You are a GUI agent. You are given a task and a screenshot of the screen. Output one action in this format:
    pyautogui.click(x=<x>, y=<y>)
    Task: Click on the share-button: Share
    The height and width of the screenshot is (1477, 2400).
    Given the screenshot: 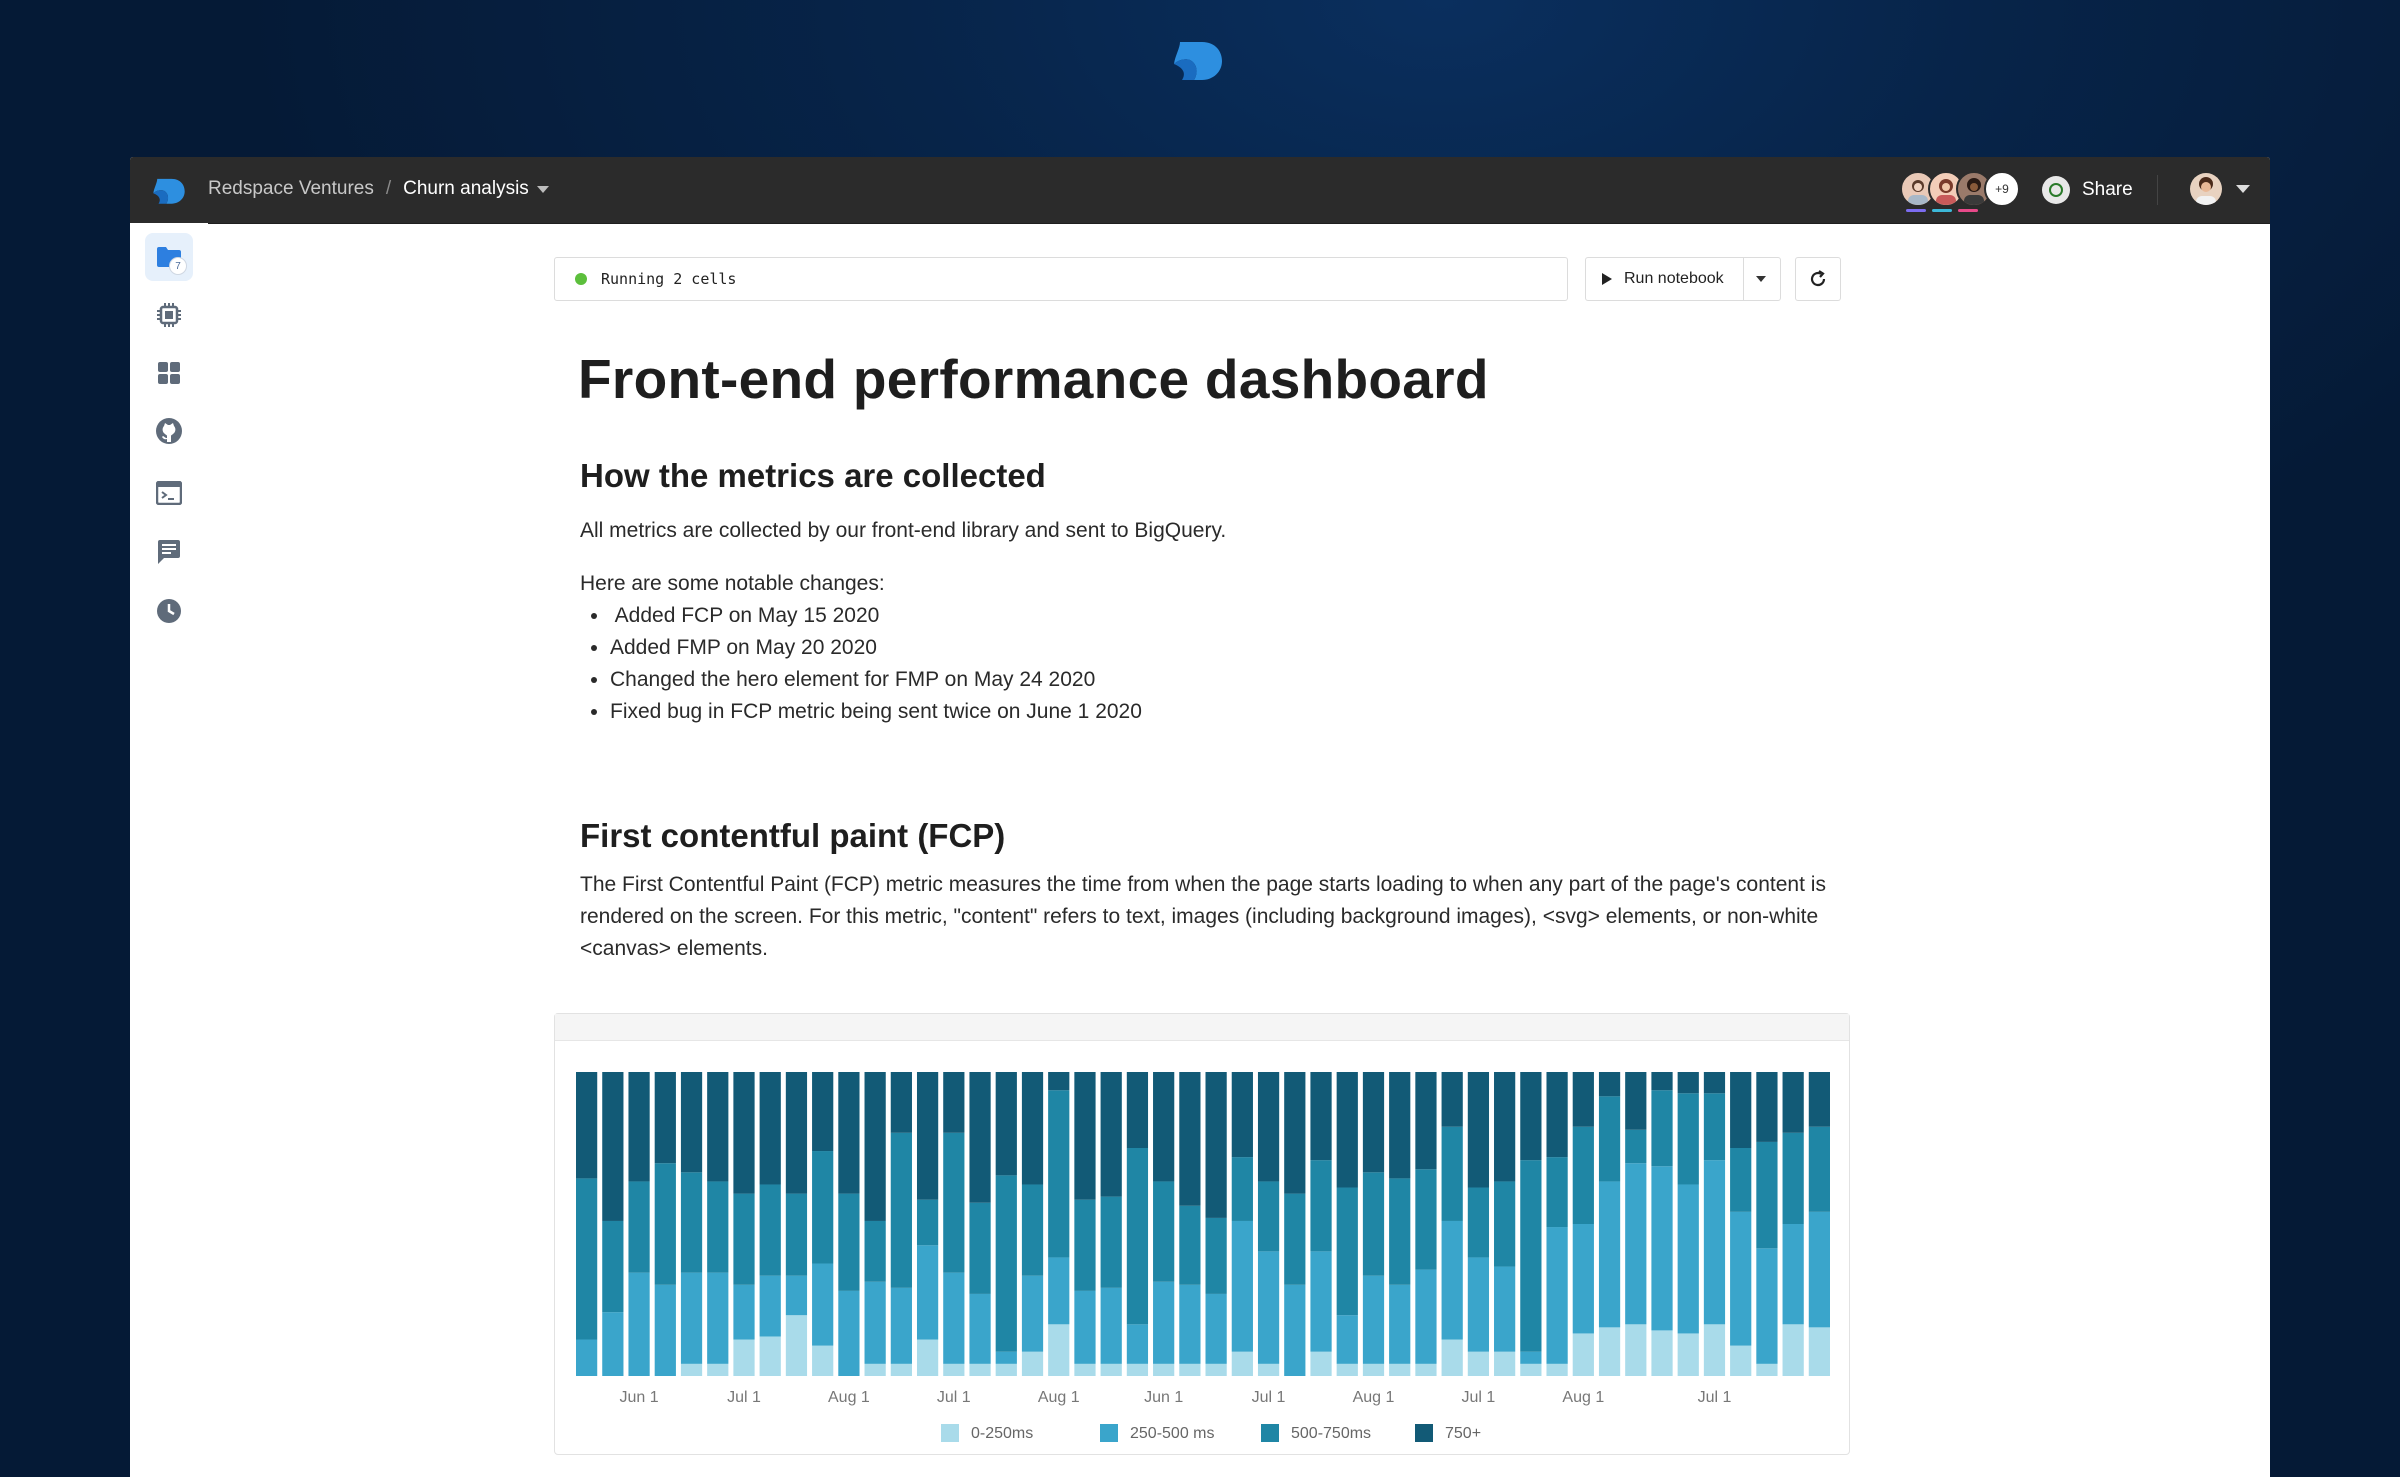 What is the action you would take?
    pyautogui.click(x=2087, y=190)
    